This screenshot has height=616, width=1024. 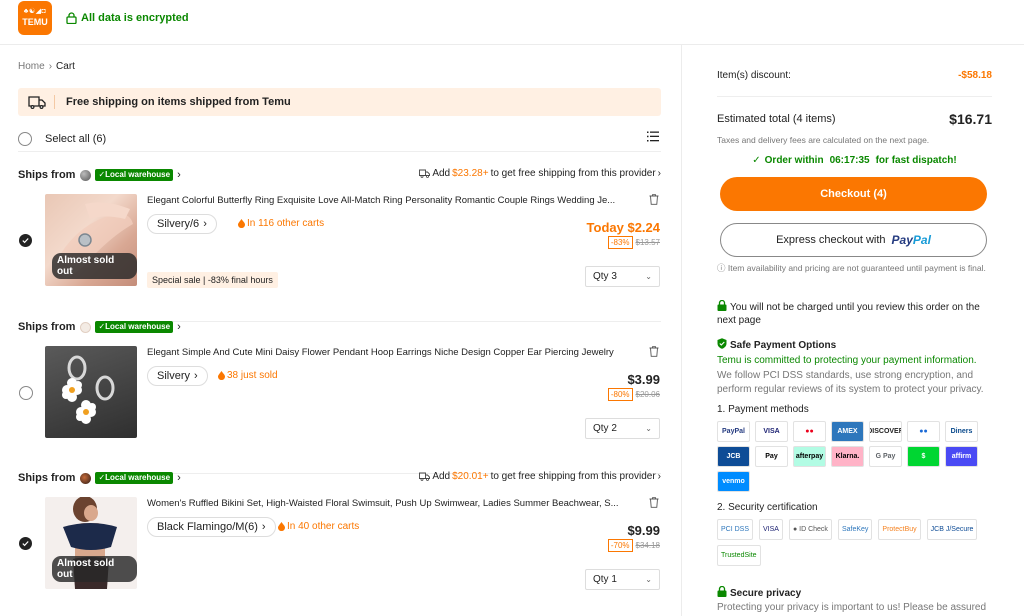 What do you see at coordinates (847, 456) in the screenshot?
I see `payment-method-logo: Klarna.` at bounding box center [847, 456].